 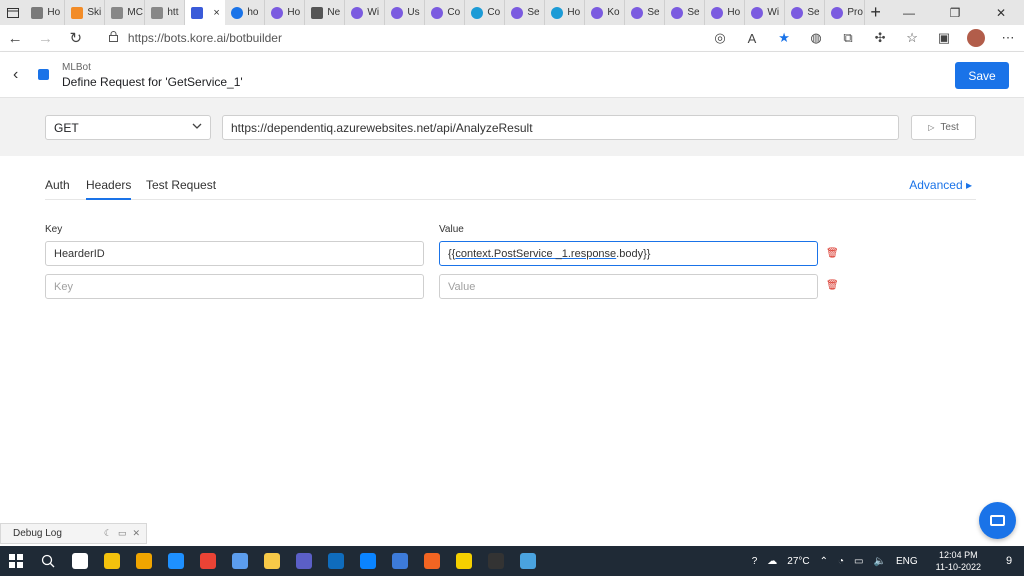 What do you see at coordinates (76, 38) in the screenshot?
I see `refresh-button: ↻` at bounding box center [76, 38].